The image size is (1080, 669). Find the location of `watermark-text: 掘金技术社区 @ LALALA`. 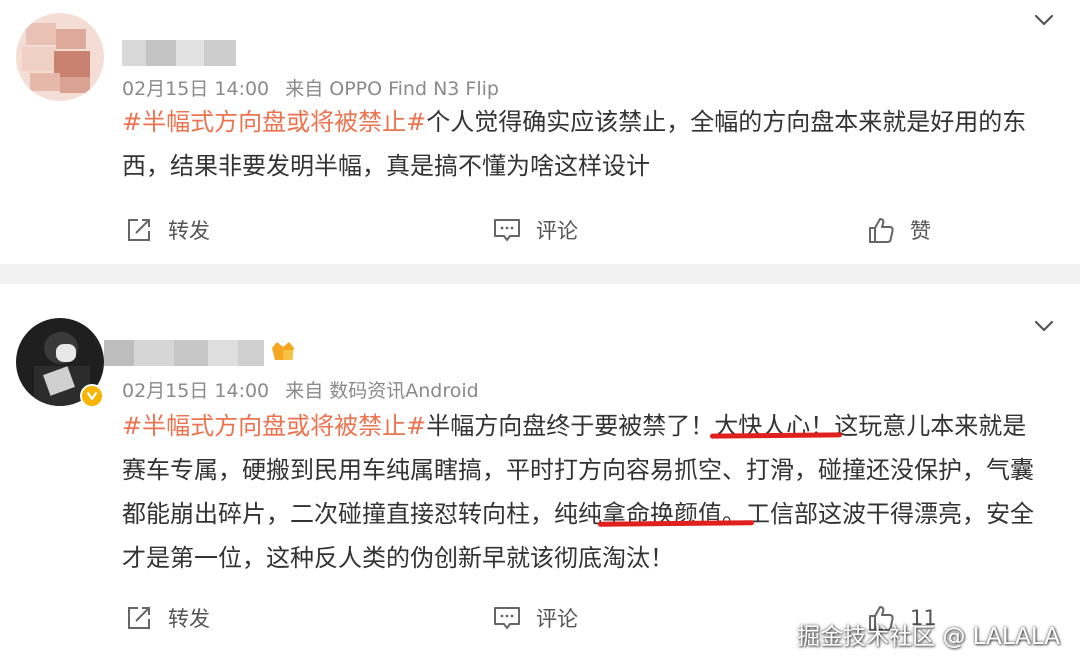

watermark-text: 掘金技术社区 @ LALALA is located at coordinates (928, 637).